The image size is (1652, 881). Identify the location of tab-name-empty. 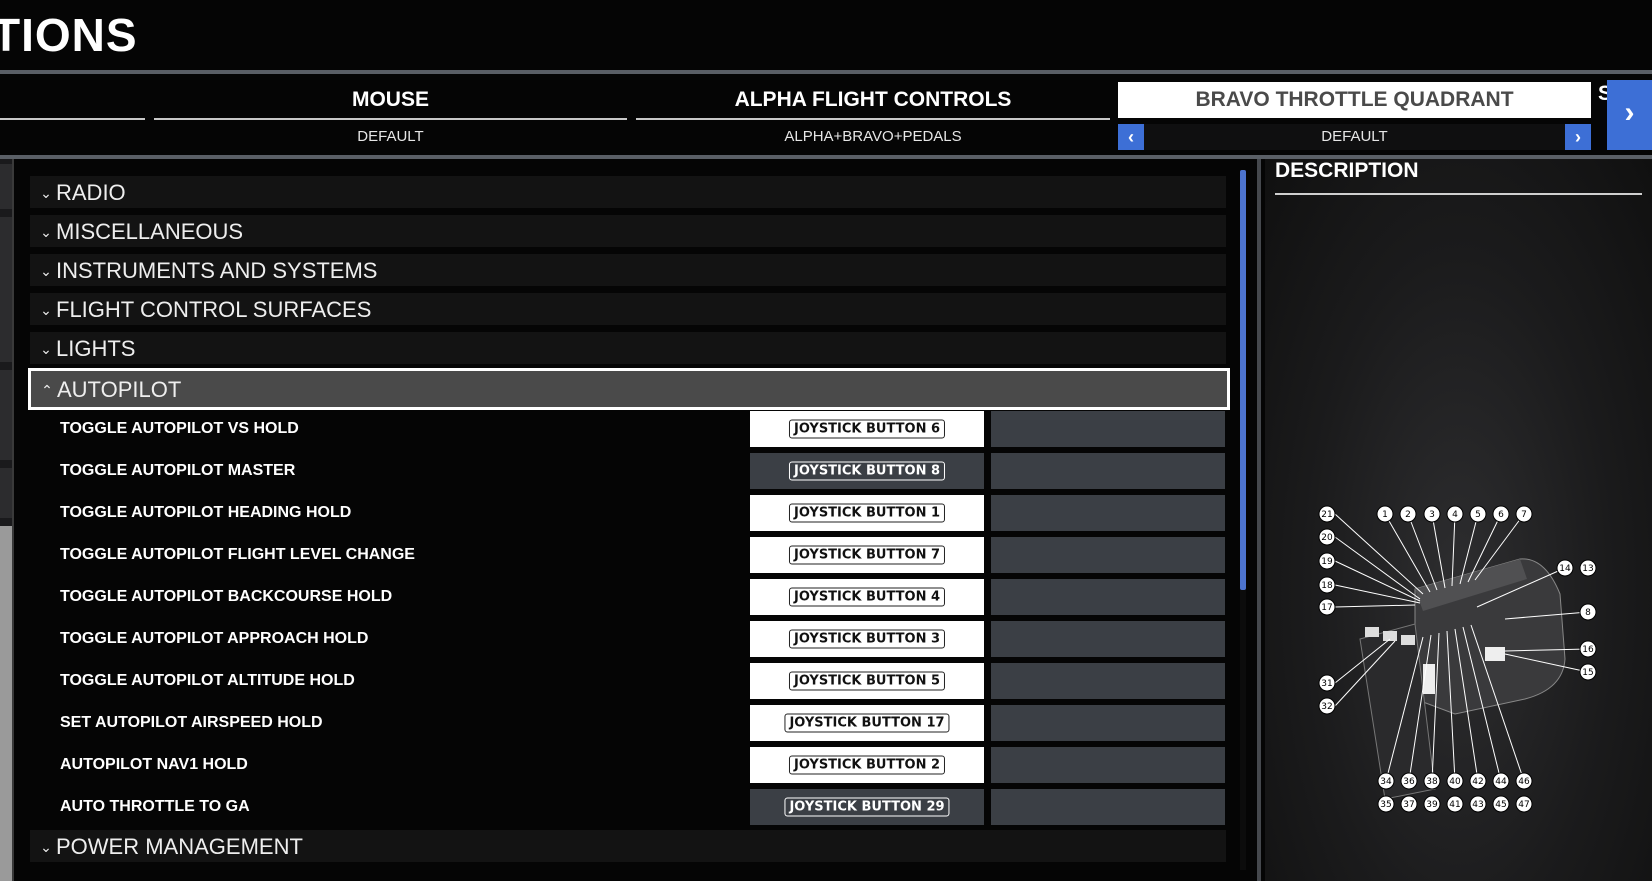
(72, 101).